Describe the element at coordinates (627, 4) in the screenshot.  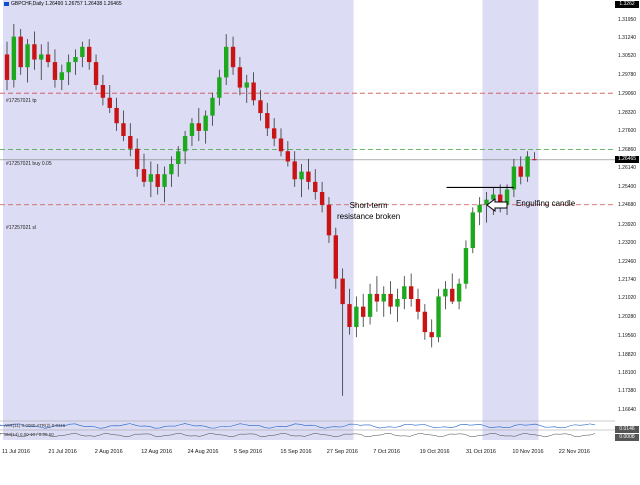
I see `top-price-badge: 1.3262` at that location.